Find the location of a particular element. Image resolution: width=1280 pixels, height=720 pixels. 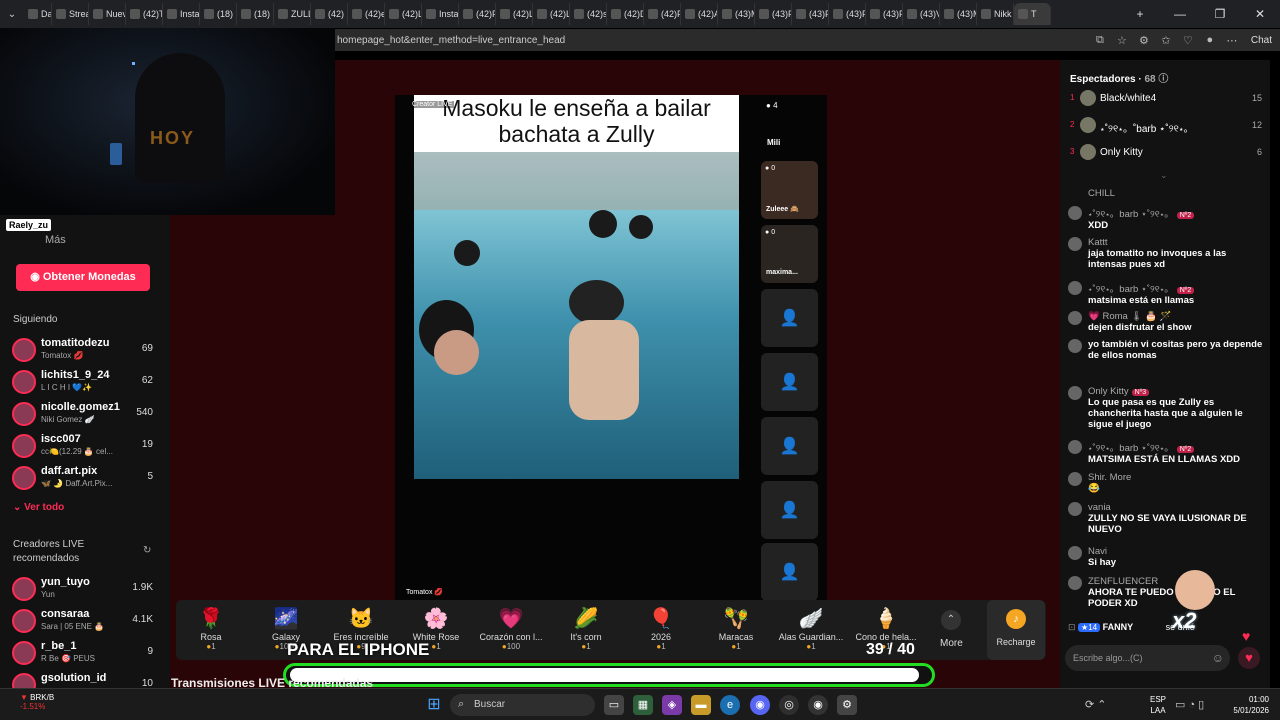

browser-tab: ZULL is located at coordinates (292, 14).